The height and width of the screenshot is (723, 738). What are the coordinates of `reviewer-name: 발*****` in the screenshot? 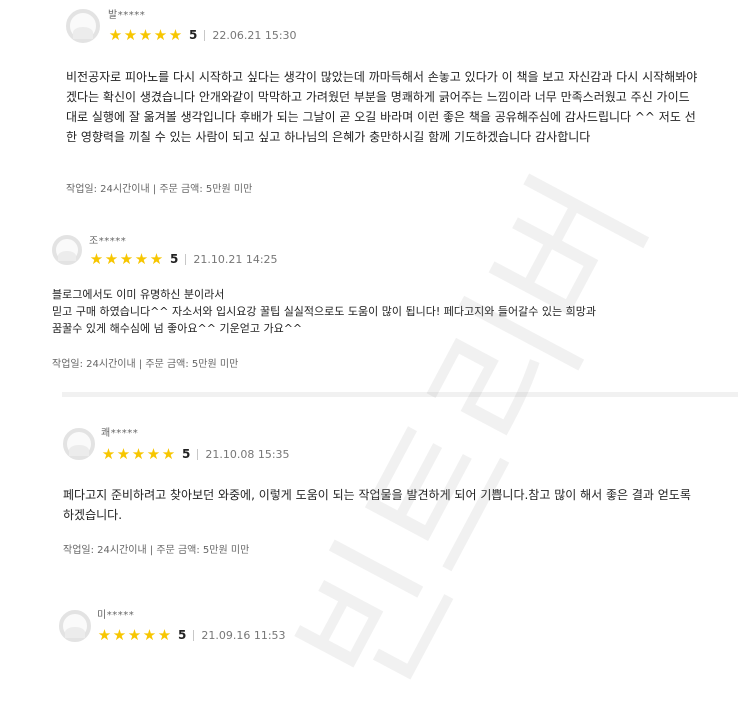 It's located at (127, 15).